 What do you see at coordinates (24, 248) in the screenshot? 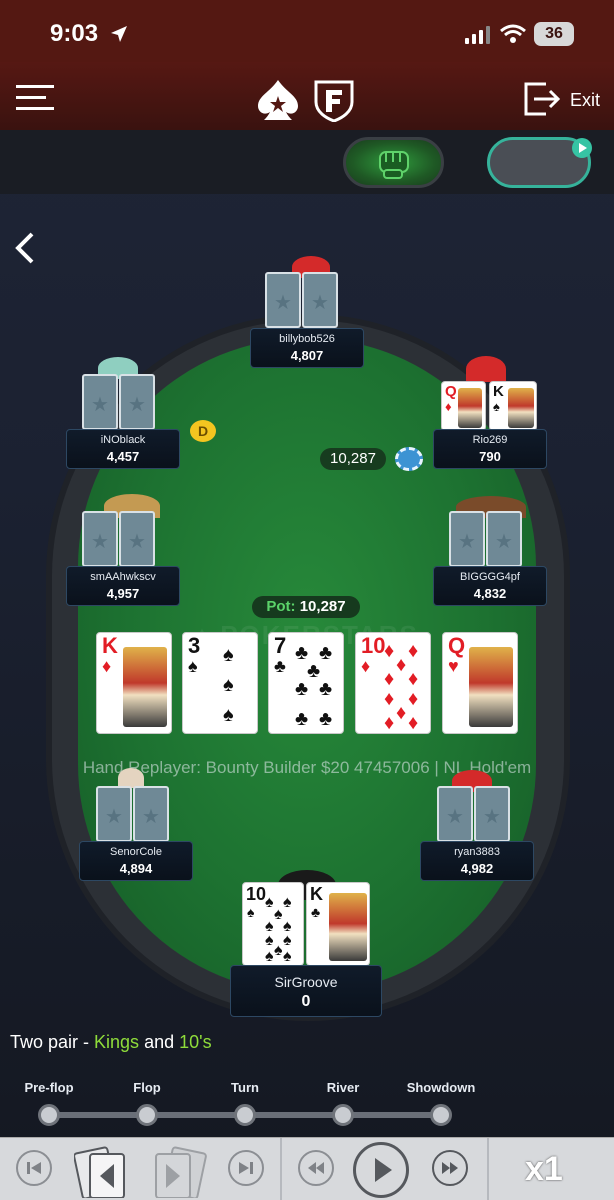
I see `back-arrow-icon` at bounding box center [24, 248].